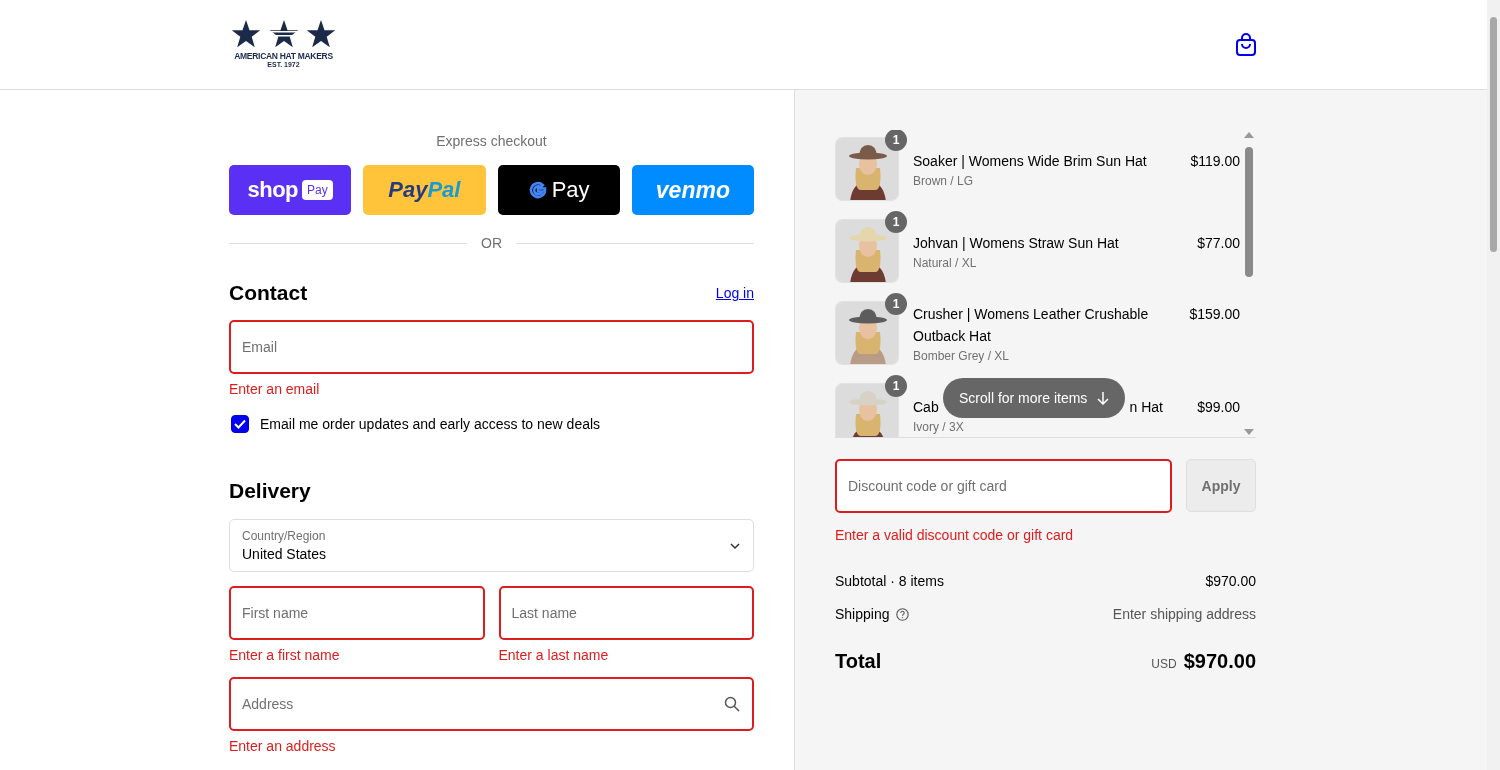  Describe the element at coordinates (862, 614) in the screenshot. I see `shipping-label: Shipping` at that location.